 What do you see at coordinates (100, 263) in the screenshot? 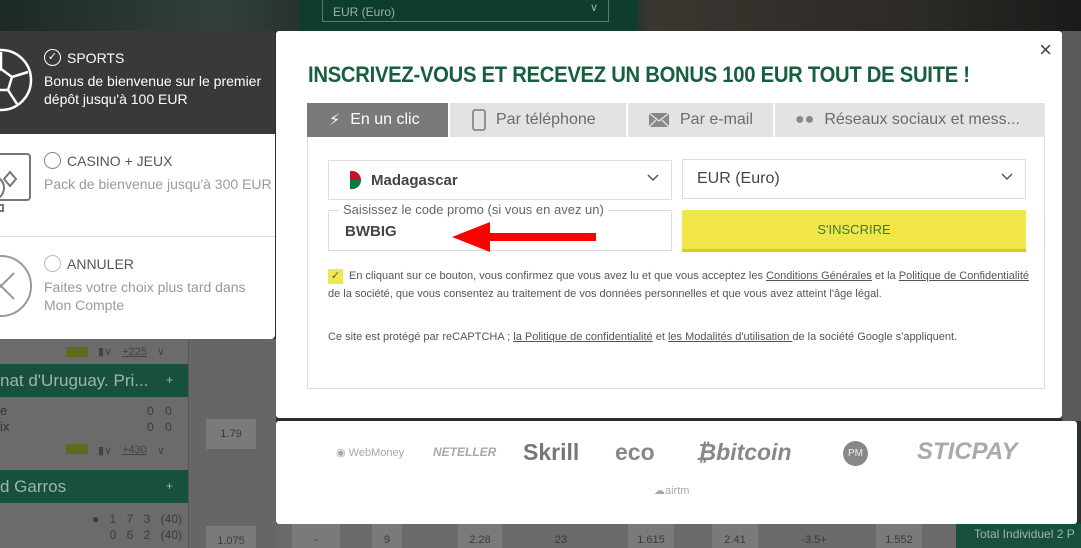
I see `option-title: ANNULER` at bounding box center [100, 263].